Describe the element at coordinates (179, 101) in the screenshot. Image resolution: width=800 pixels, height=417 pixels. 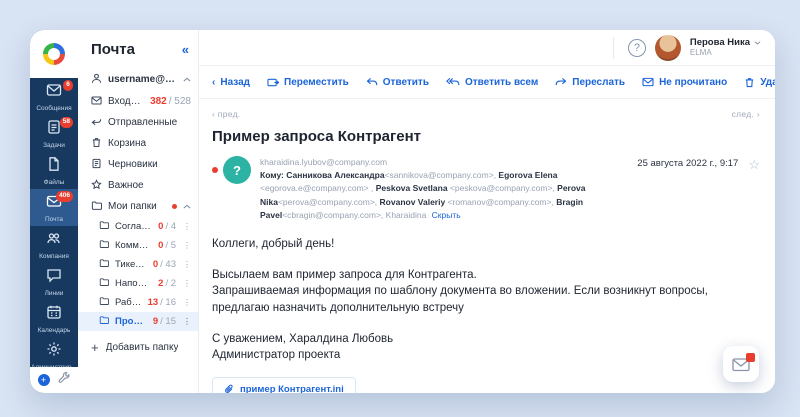
I see `total-count: / 528` at that location.